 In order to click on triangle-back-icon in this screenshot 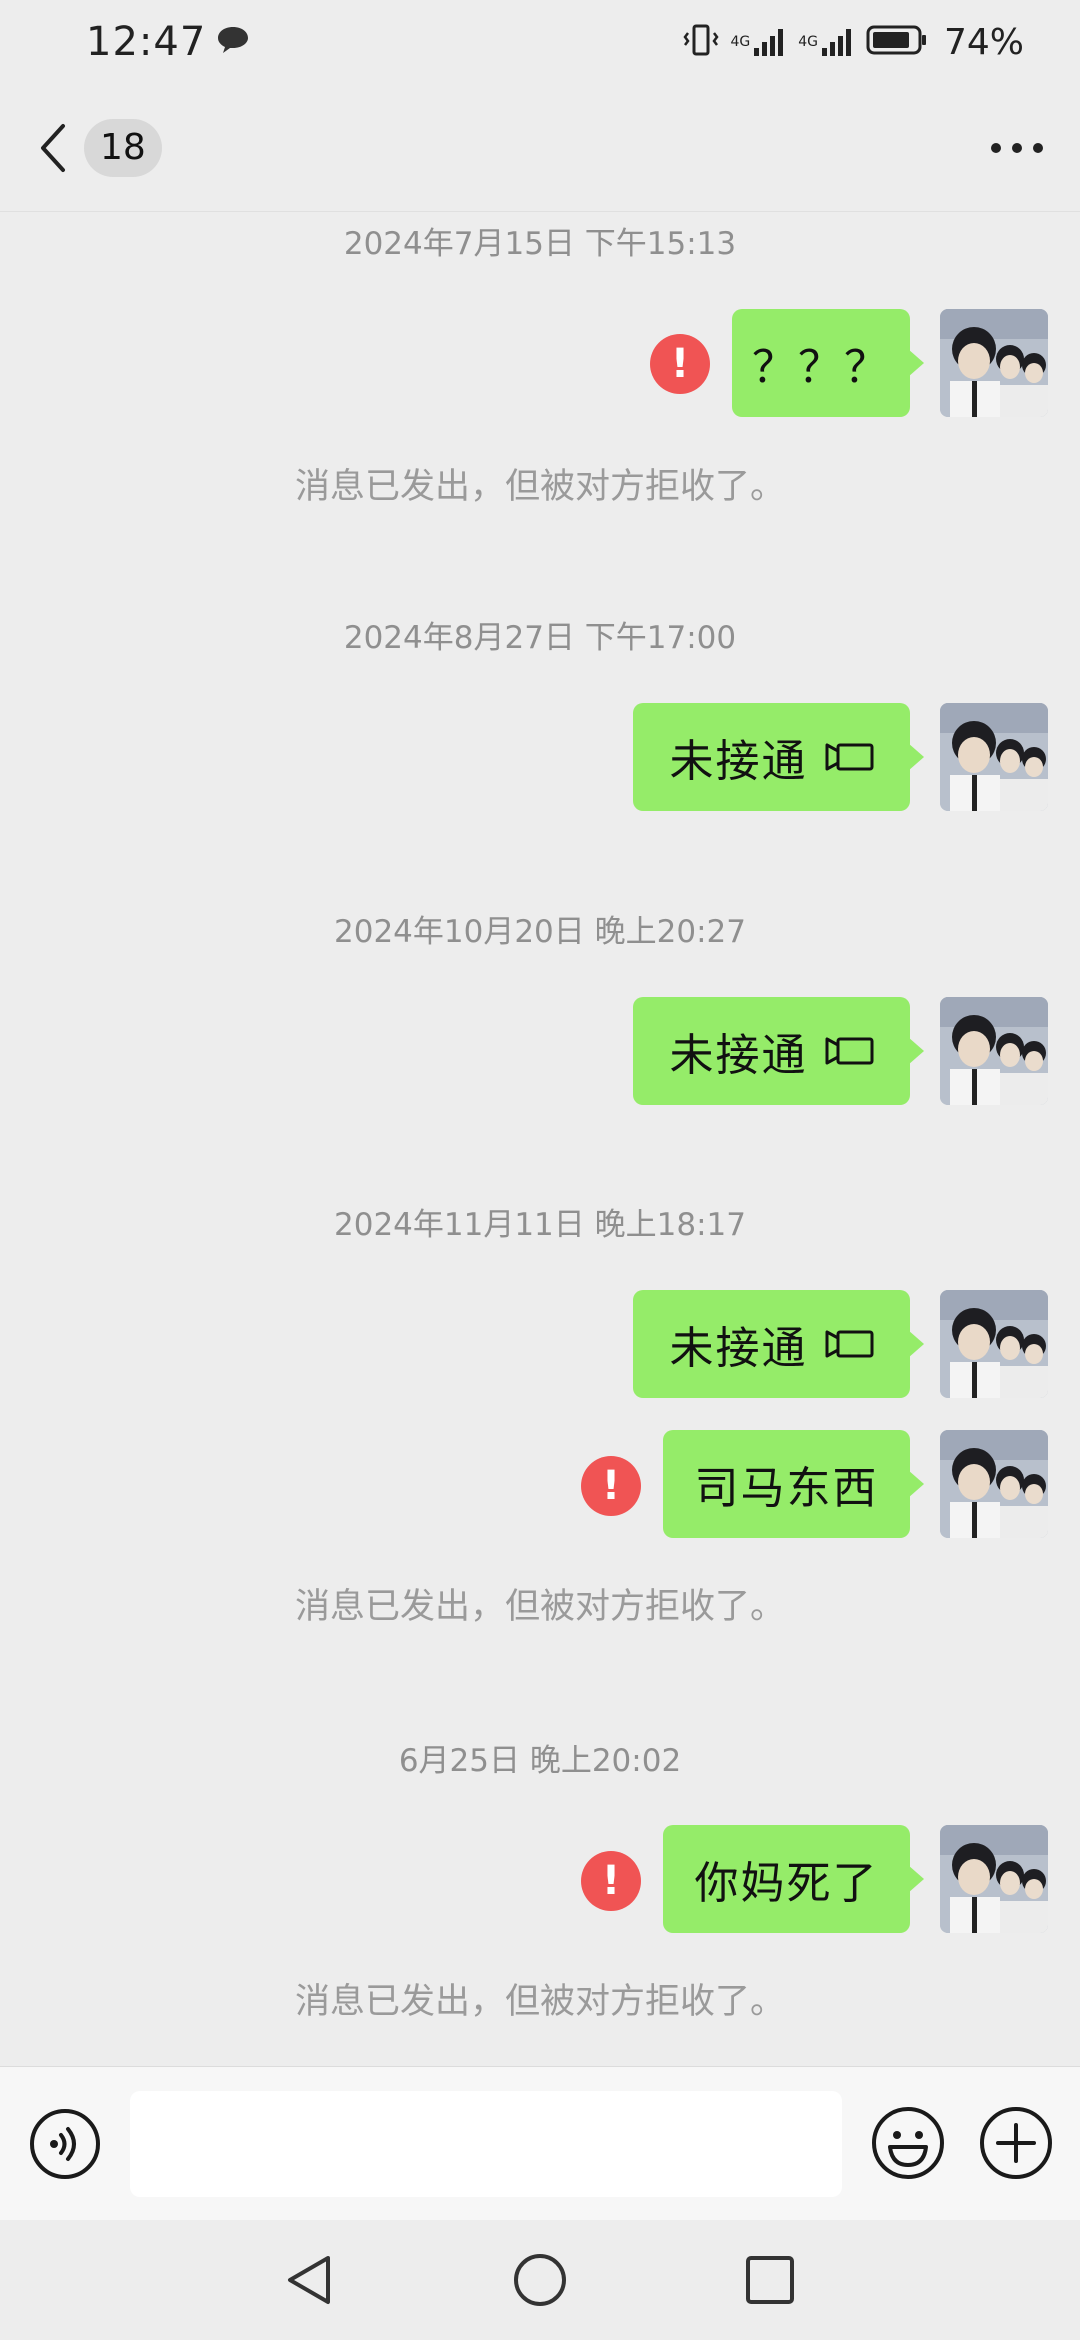, I will do `click(309, 2280)`.